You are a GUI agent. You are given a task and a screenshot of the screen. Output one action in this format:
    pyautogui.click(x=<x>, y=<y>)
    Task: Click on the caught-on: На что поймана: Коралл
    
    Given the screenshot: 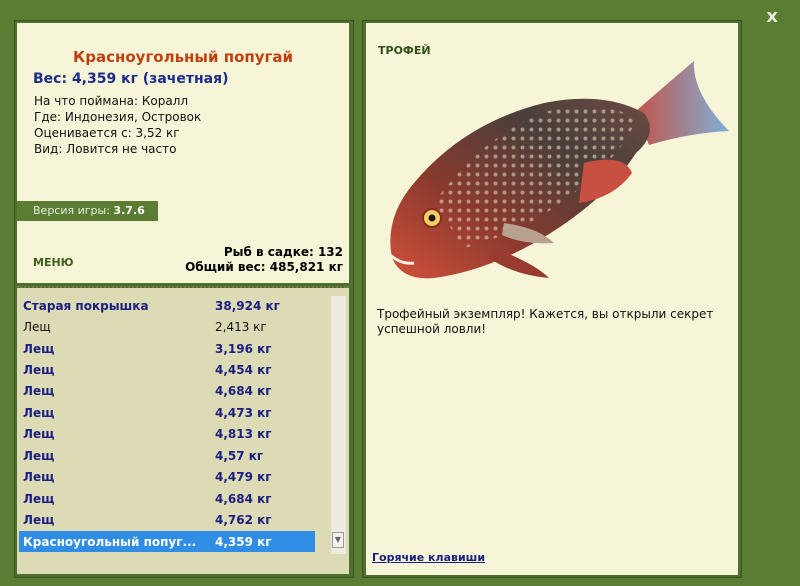 What is the action you would take?
    pyautogui.click(x=111, y=101)
    